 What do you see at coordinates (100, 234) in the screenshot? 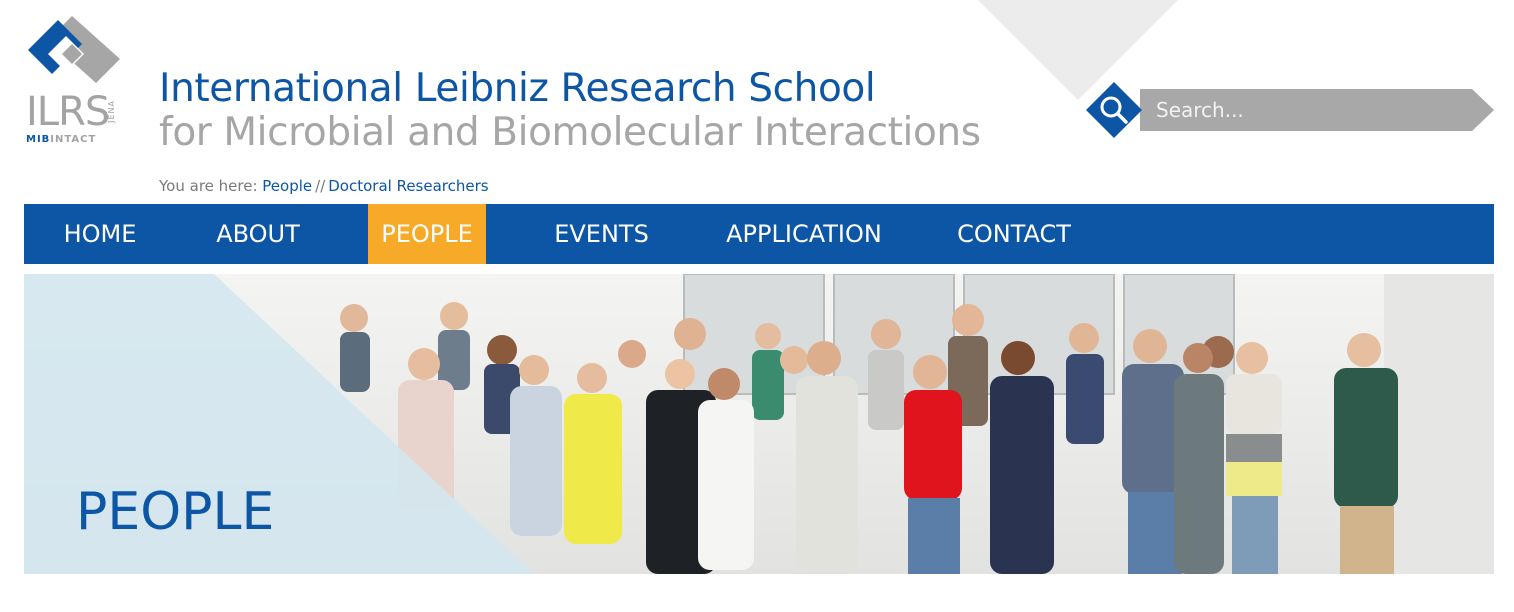
I see `nav-item-home: HOME` at bounding box center [100, 234].